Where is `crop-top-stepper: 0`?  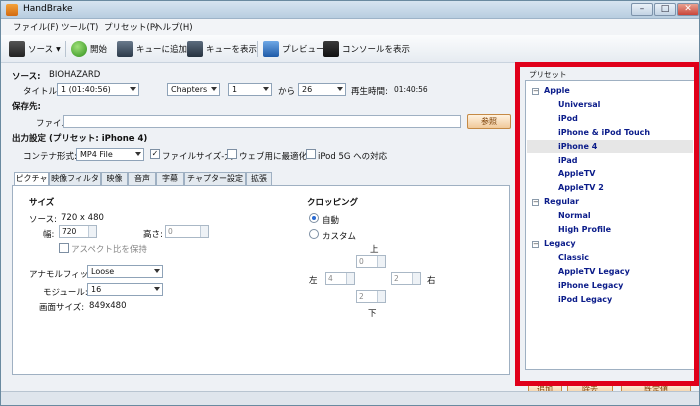
crop-top-stepper: 0 is located at coordinates (371, 261).